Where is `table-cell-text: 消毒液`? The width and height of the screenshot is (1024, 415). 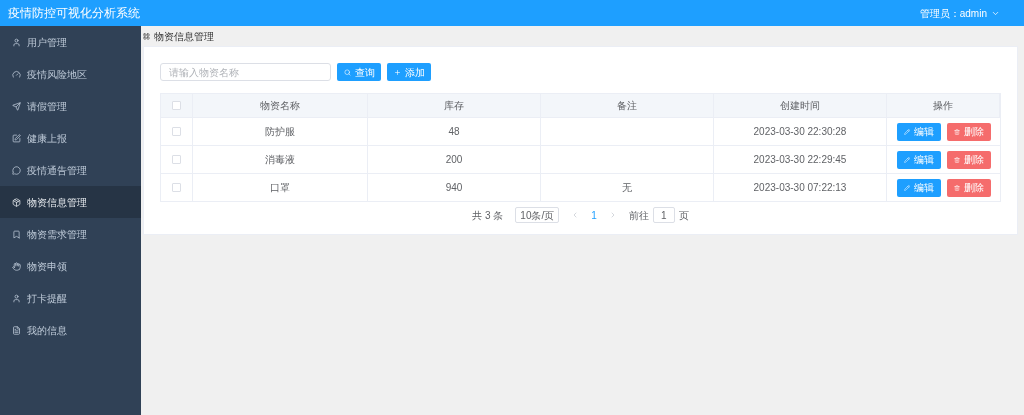 table-cell-text: 消毒液 is located at coordinates (280, 160).